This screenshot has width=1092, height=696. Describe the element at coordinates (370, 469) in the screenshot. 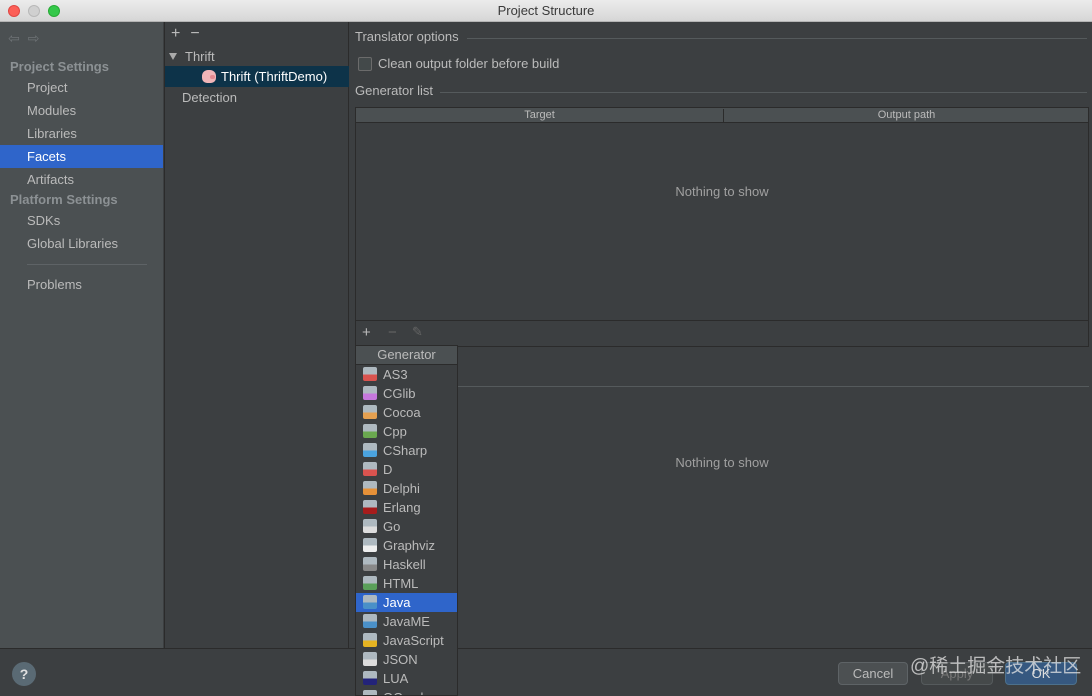

I see `d-icon` at that location.